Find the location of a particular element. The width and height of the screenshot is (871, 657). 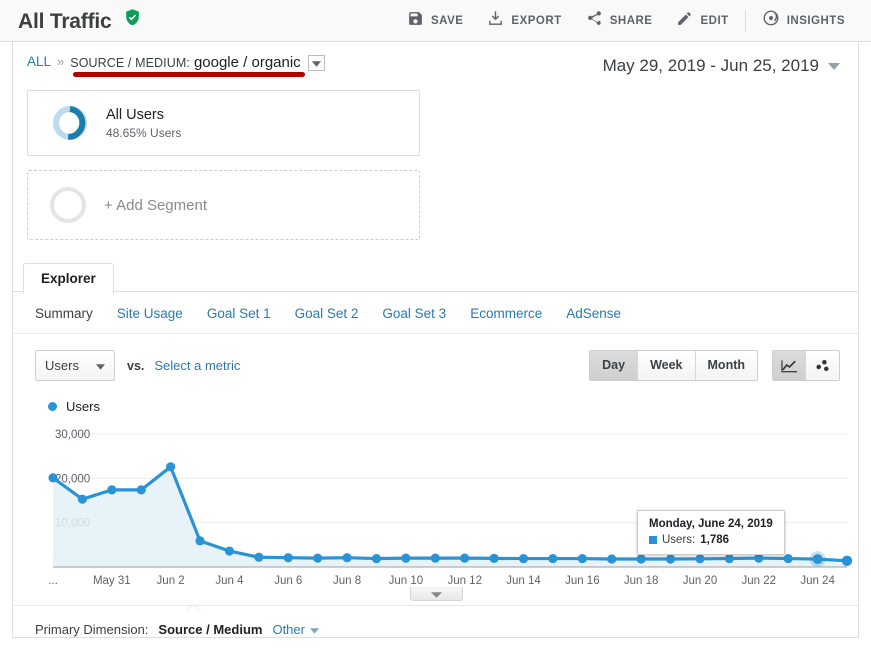

save-icon is located at coordinates (415, 21).